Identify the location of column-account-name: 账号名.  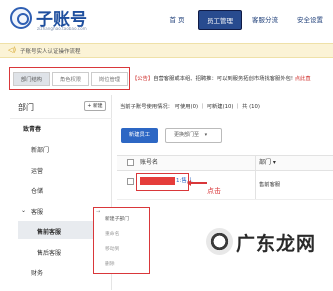
(149, 162).